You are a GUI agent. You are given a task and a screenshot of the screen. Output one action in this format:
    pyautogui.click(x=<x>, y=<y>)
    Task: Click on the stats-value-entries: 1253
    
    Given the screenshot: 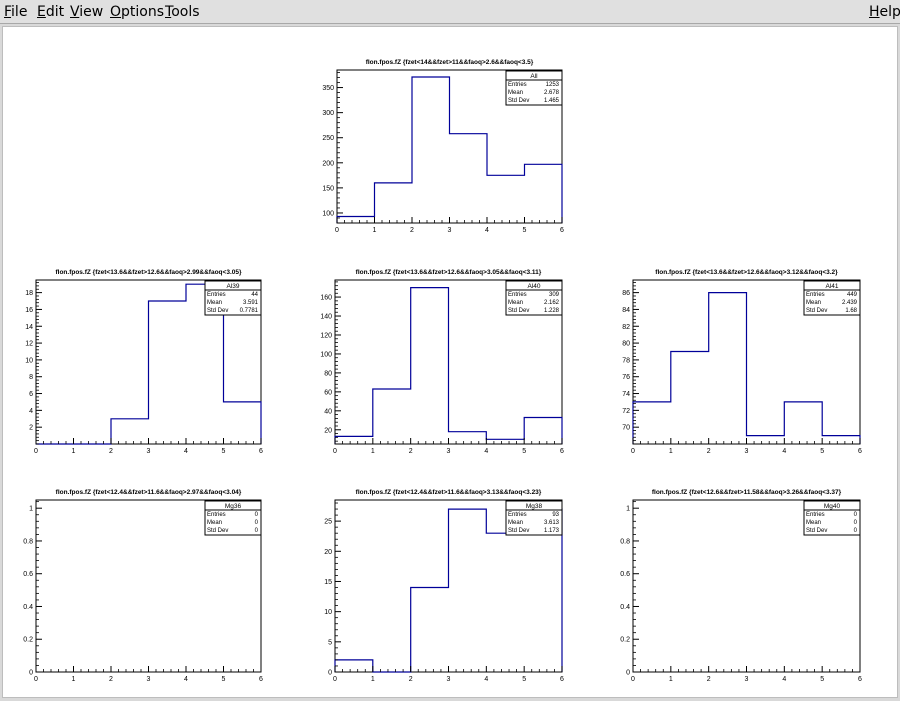 What is the action you would take?
    pyautogui.click(x=553, y=85)
    